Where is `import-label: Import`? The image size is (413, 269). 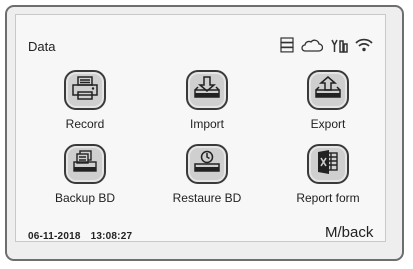
import-label: Import is located at coordinates (206, 124).